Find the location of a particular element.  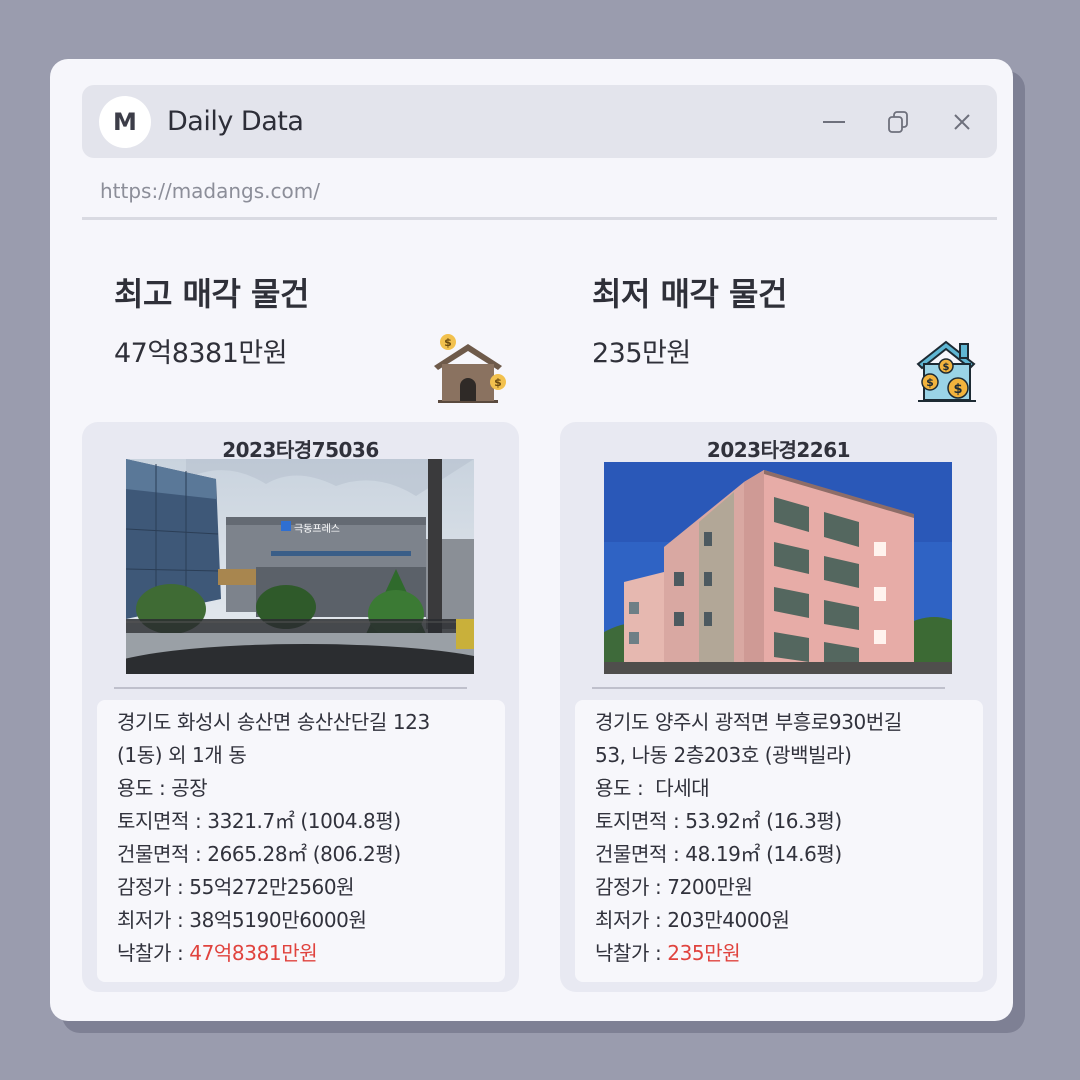

close-icon is located at coordinates (962, 121).